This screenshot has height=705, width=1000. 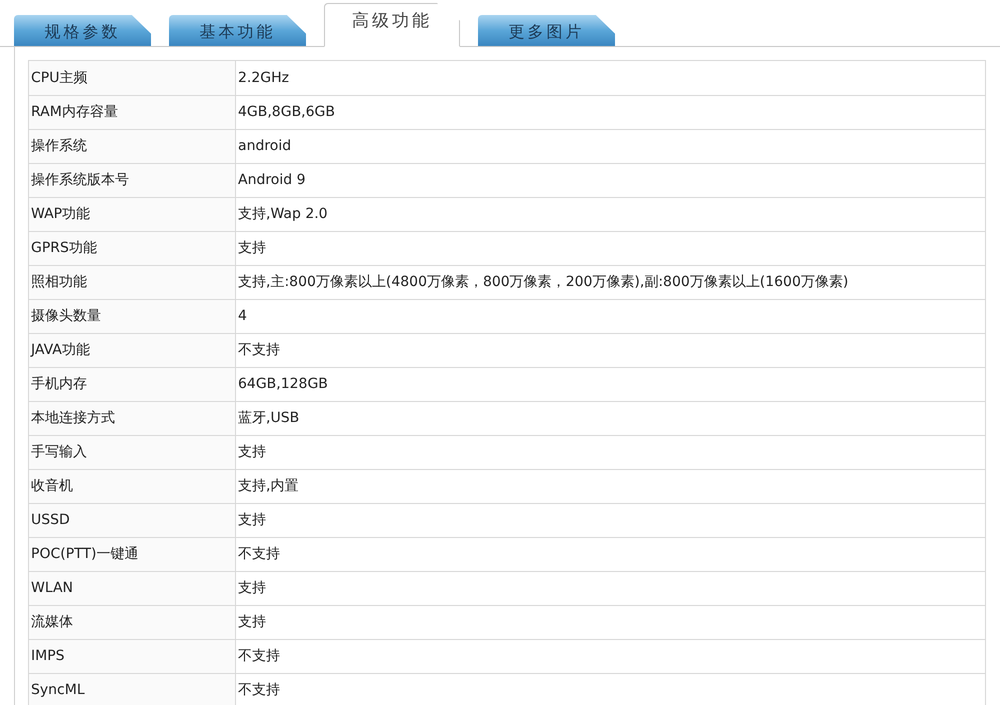 What do you see at coordinates (132, 112) in the screenshot?
I see `spec-label: RAM内存容量` at bounding box center [132, 112].